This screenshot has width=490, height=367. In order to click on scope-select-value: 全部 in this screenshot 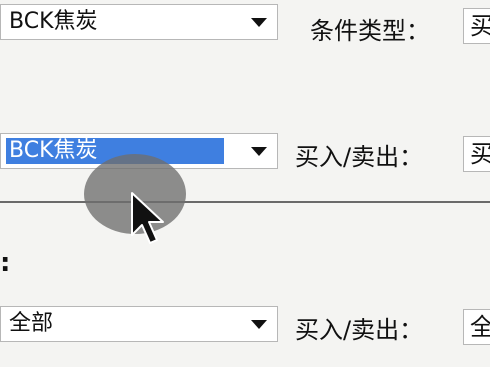, I will do `click(31, 323)`.